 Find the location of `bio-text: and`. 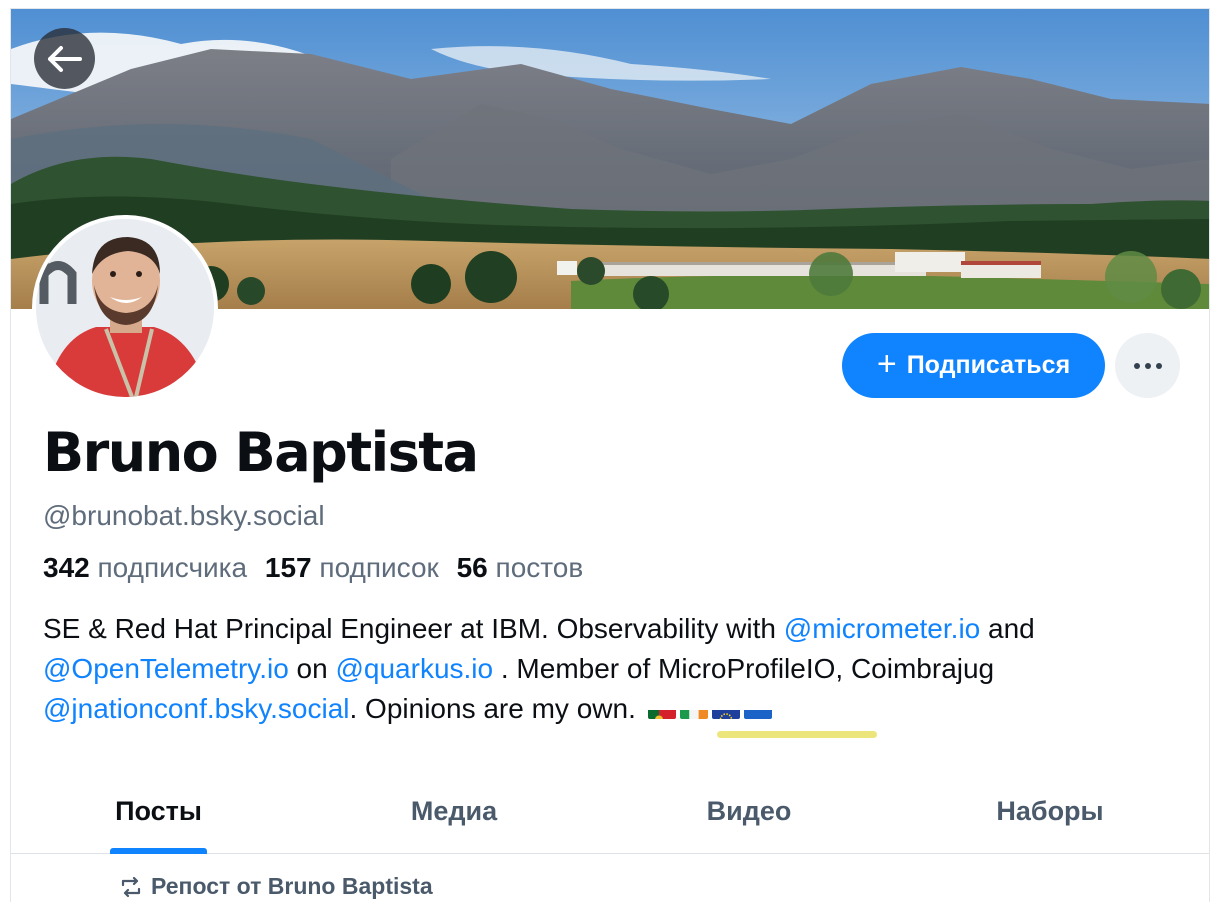

bio-text: and is located at coordinates (1007, 628).